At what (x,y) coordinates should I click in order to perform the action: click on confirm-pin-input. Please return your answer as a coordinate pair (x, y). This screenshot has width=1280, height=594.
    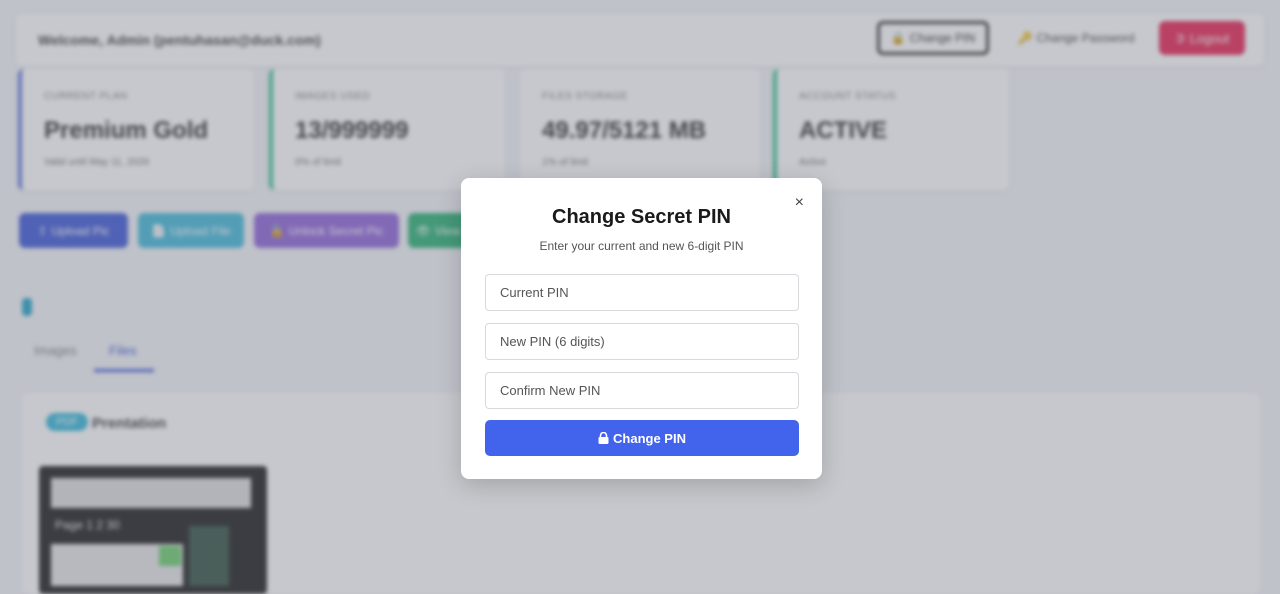
    Looking at the image, I should click on (642, 390).